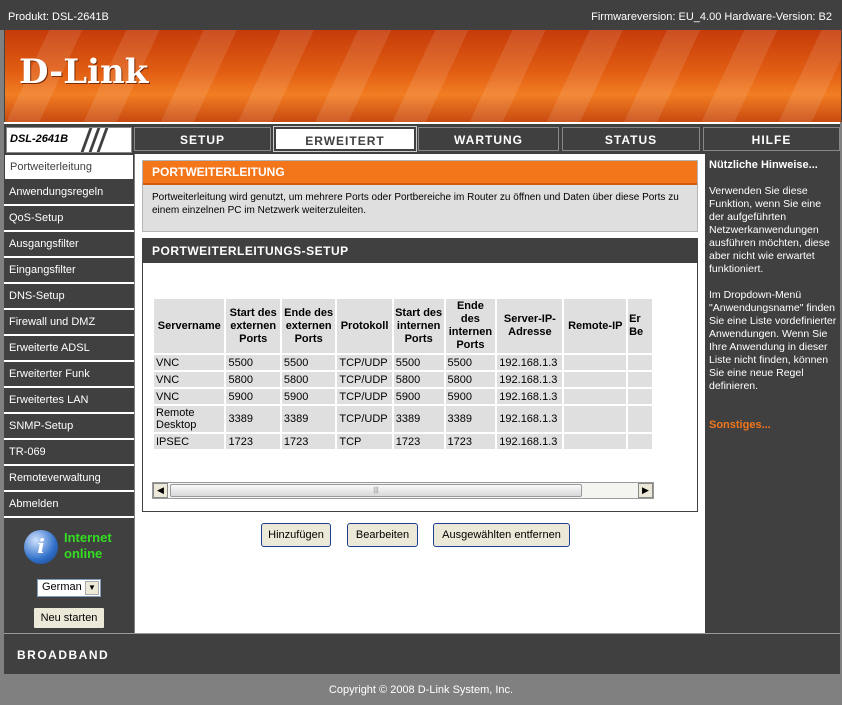 The width and height of the screenshot is (842, 705). I want to click on section-title: PORTWEITERLEITUNG, so click(420, 173).